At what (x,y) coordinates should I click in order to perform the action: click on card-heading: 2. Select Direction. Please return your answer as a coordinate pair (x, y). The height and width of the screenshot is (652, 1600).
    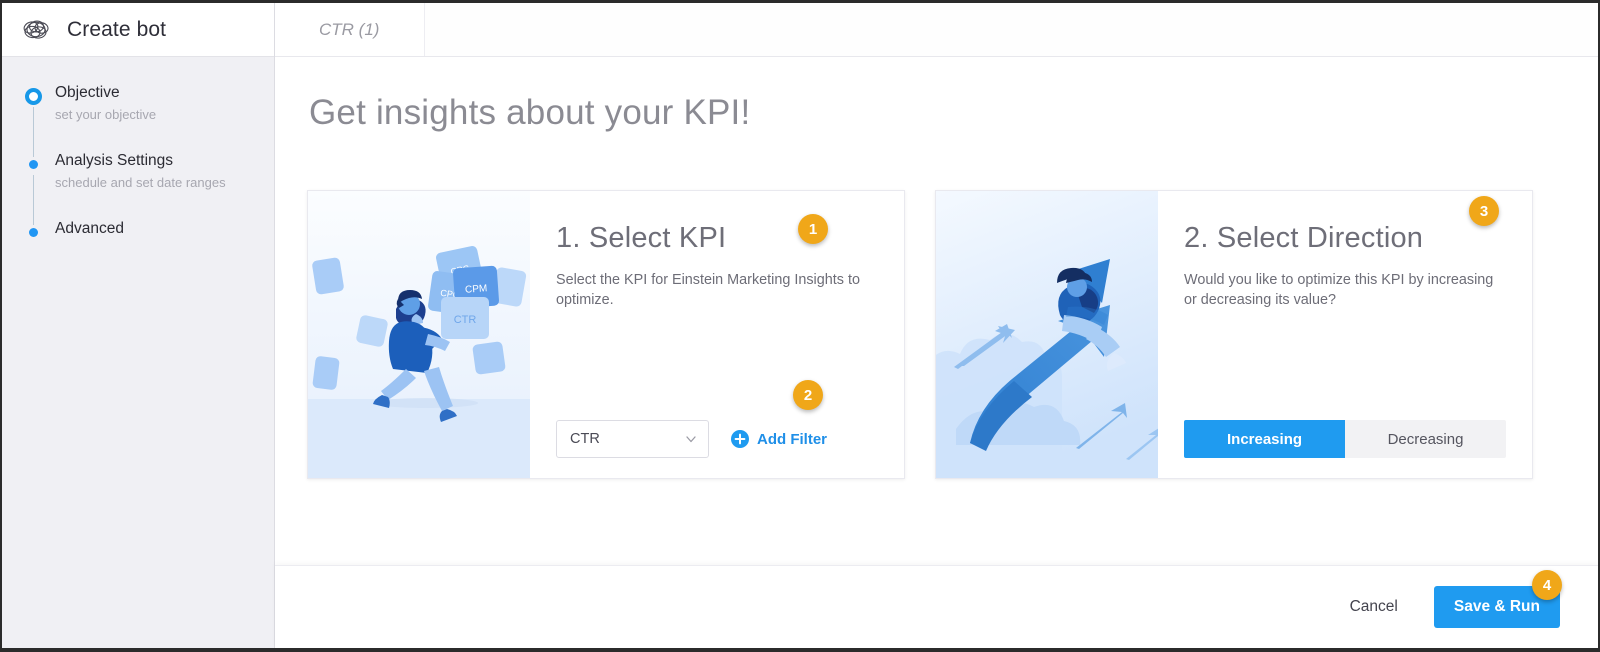
    Looking at the image, I should click on (1304, 238).